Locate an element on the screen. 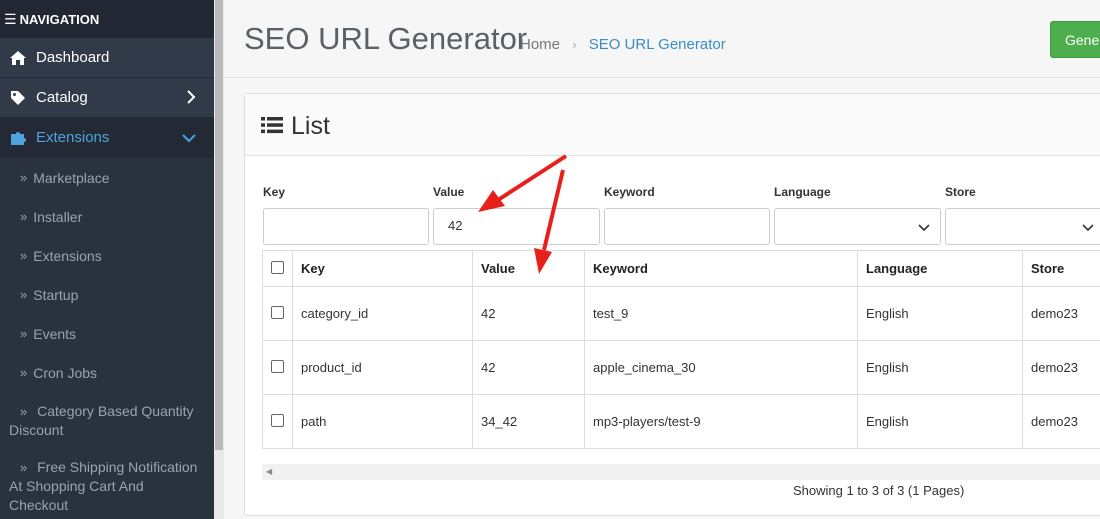 This screenshot has width=1100, height=519. scroll-left-icon: ◀ is located at coordinates (269, 471).